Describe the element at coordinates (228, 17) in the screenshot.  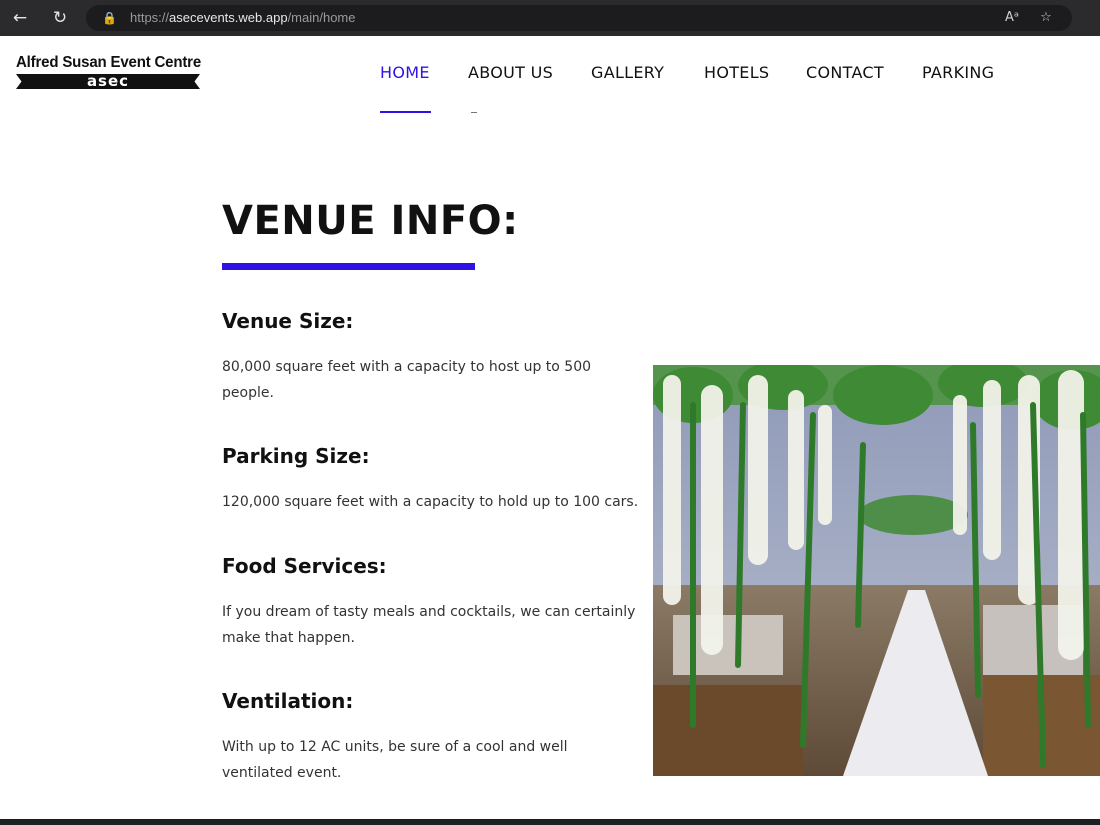
I see `url-host: asecevents.web.app` at that location.